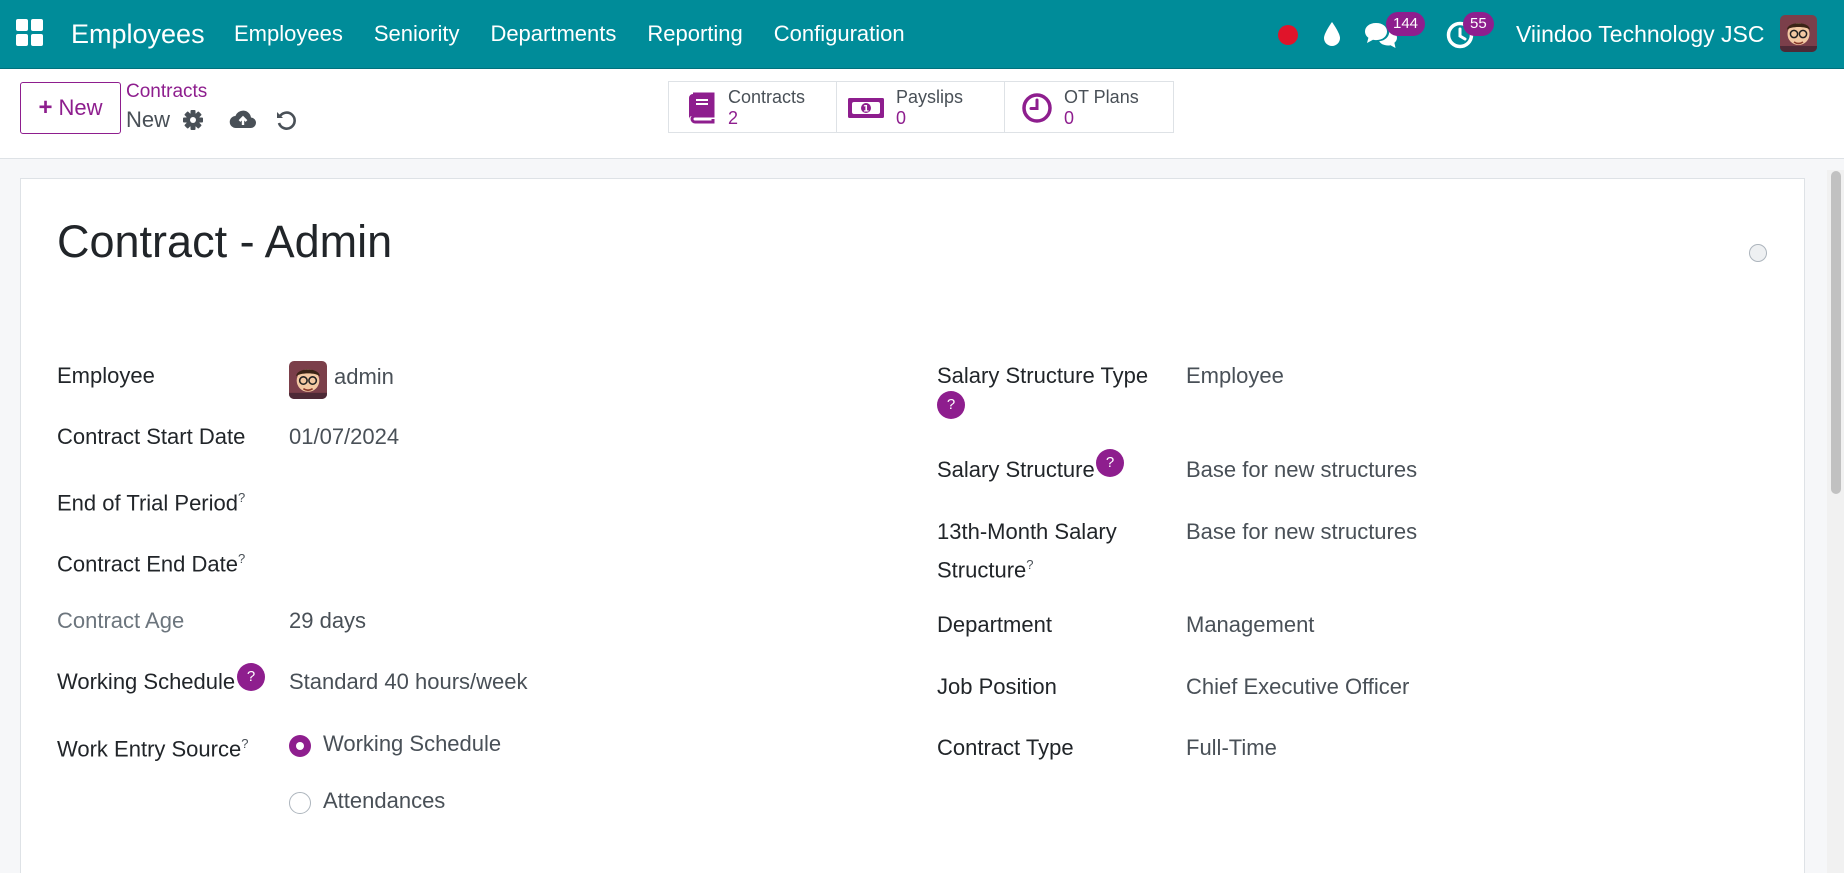 This screenshot has width=1844, height=873. I want to click on job-position-field: Chief Executive Officer, so click(1297, 687).